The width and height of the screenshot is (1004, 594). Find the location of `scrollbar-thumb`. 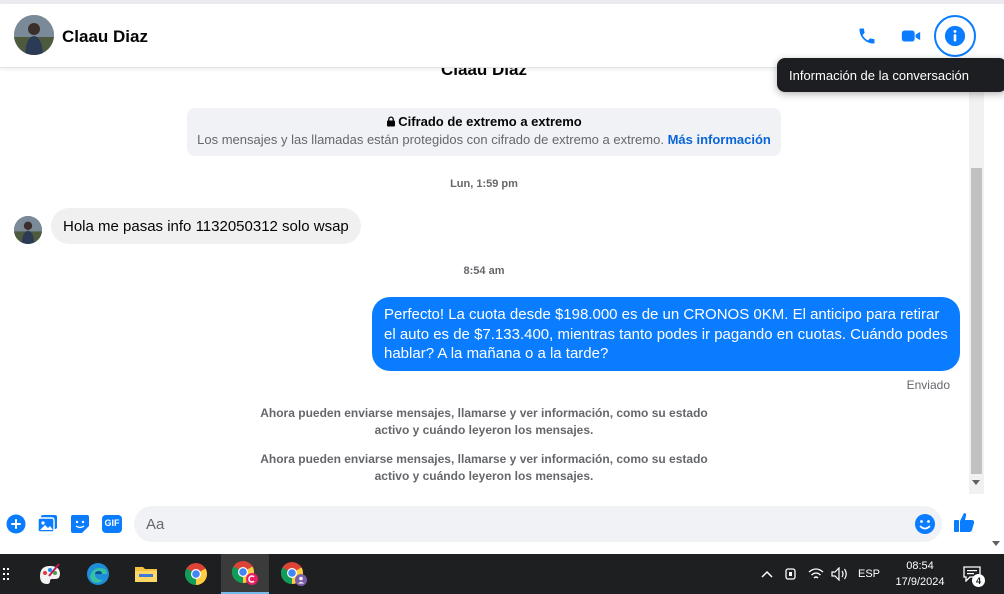

scrollbar-thumb is located at coordinates (976, 321).